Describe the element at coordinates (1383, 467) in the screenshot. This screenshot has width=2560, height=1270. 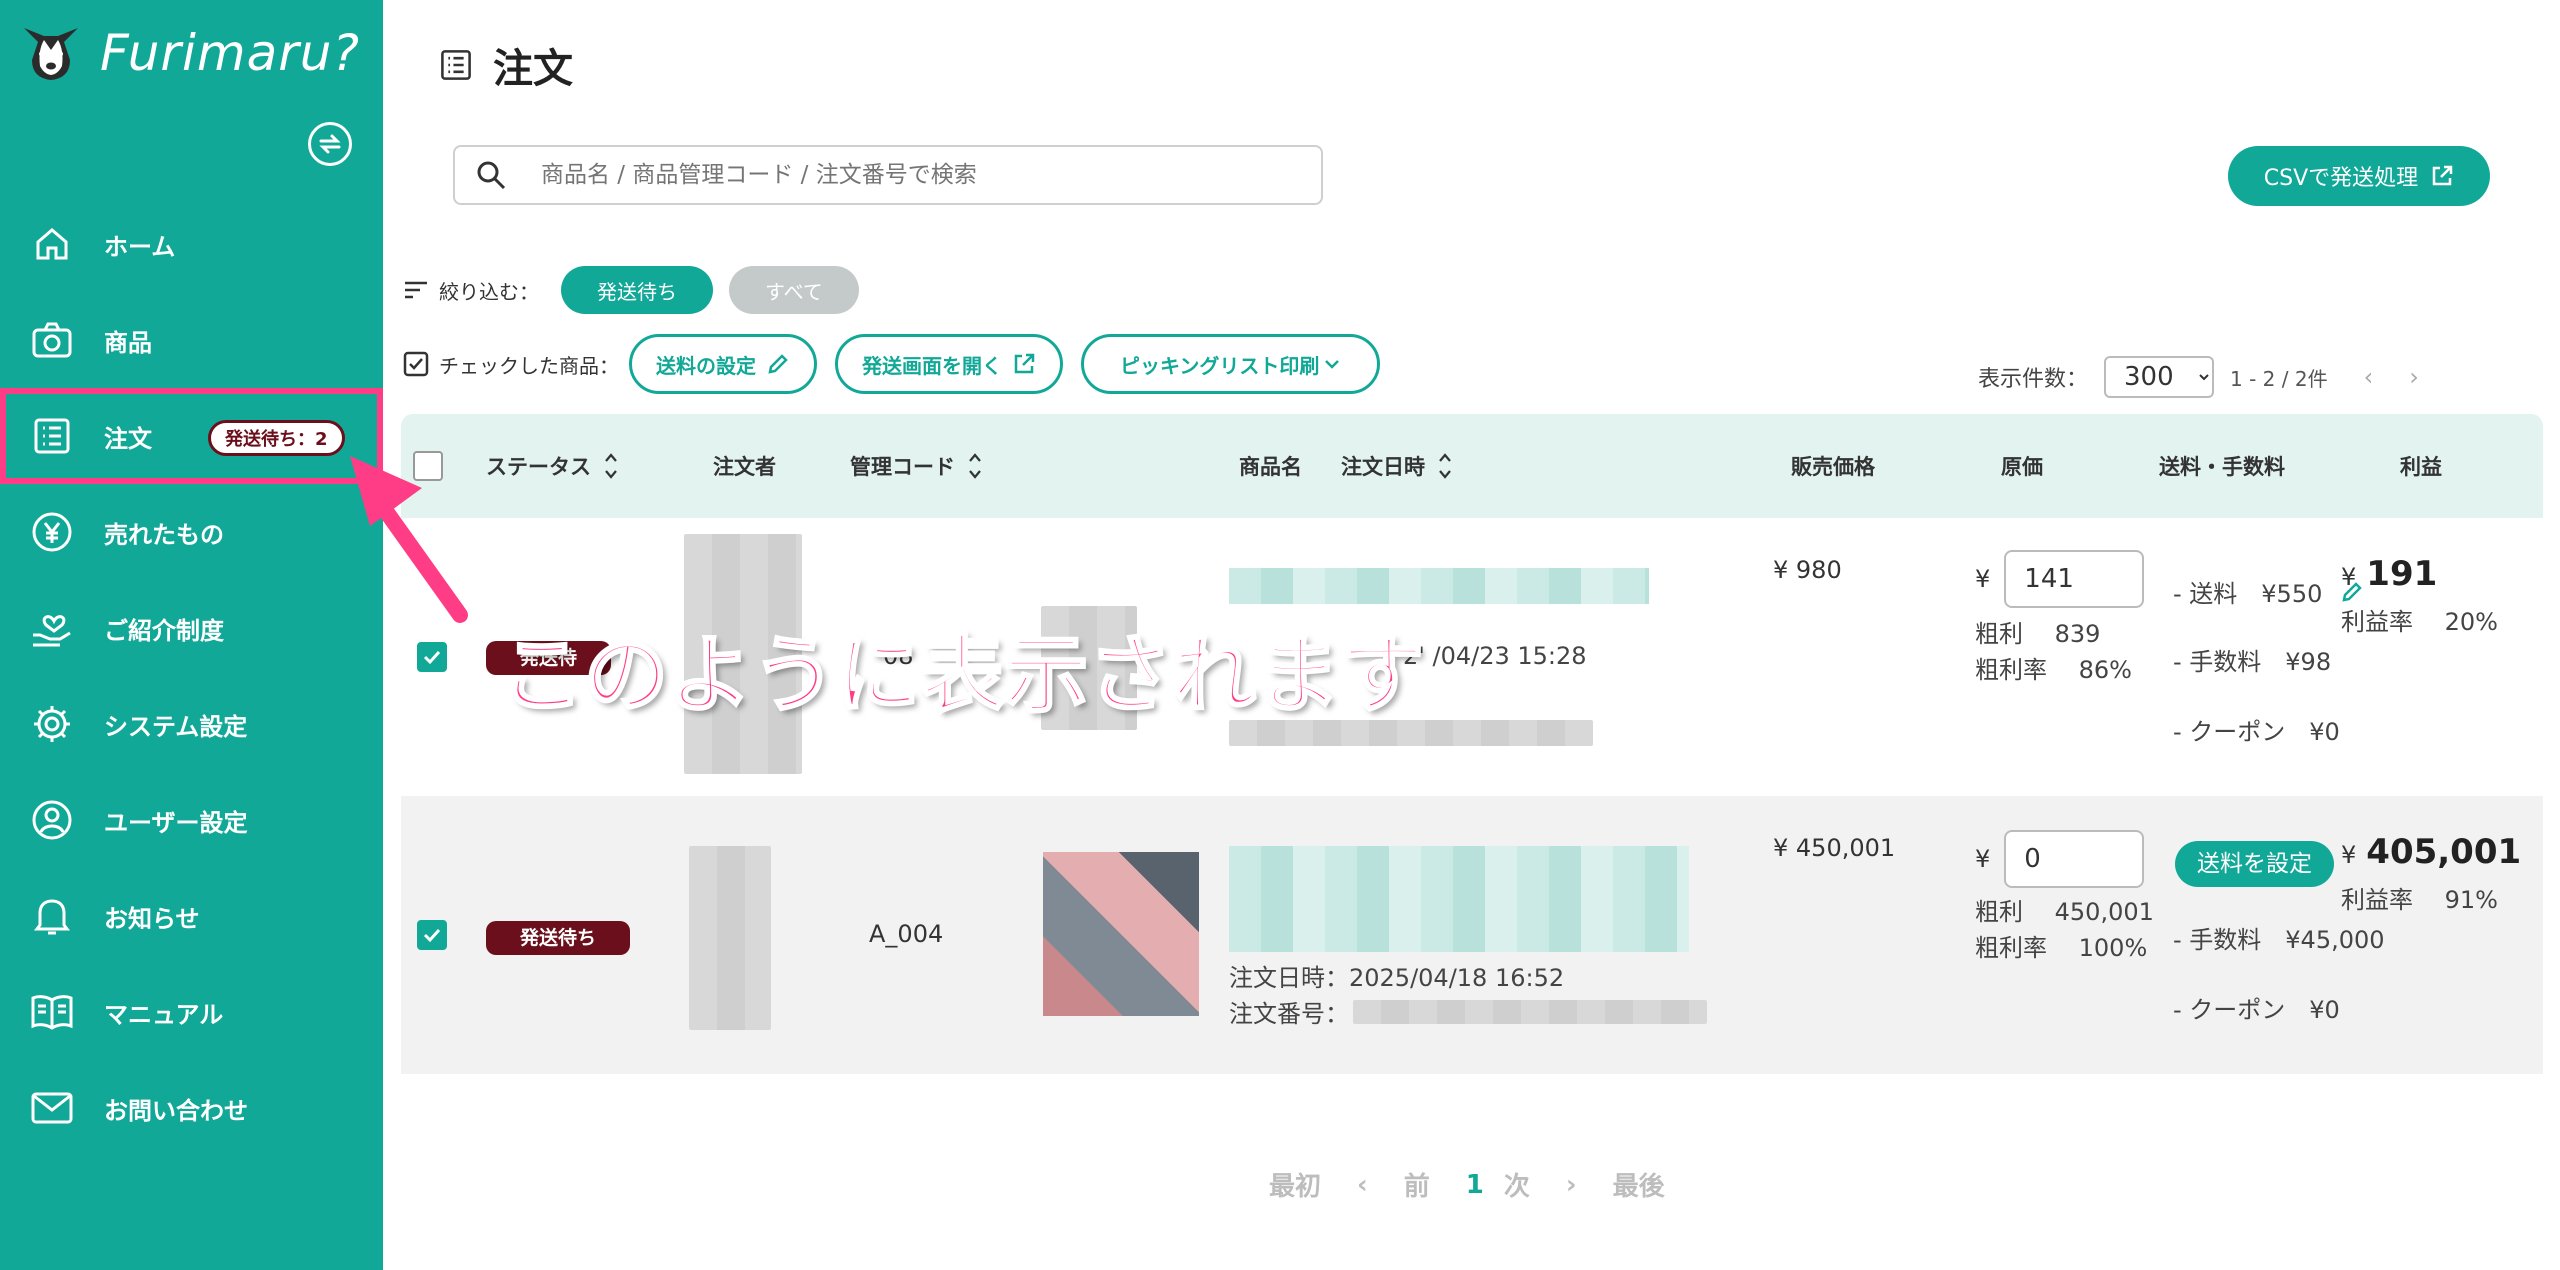
I see `col-order-date-label: 注文日時` at that location.